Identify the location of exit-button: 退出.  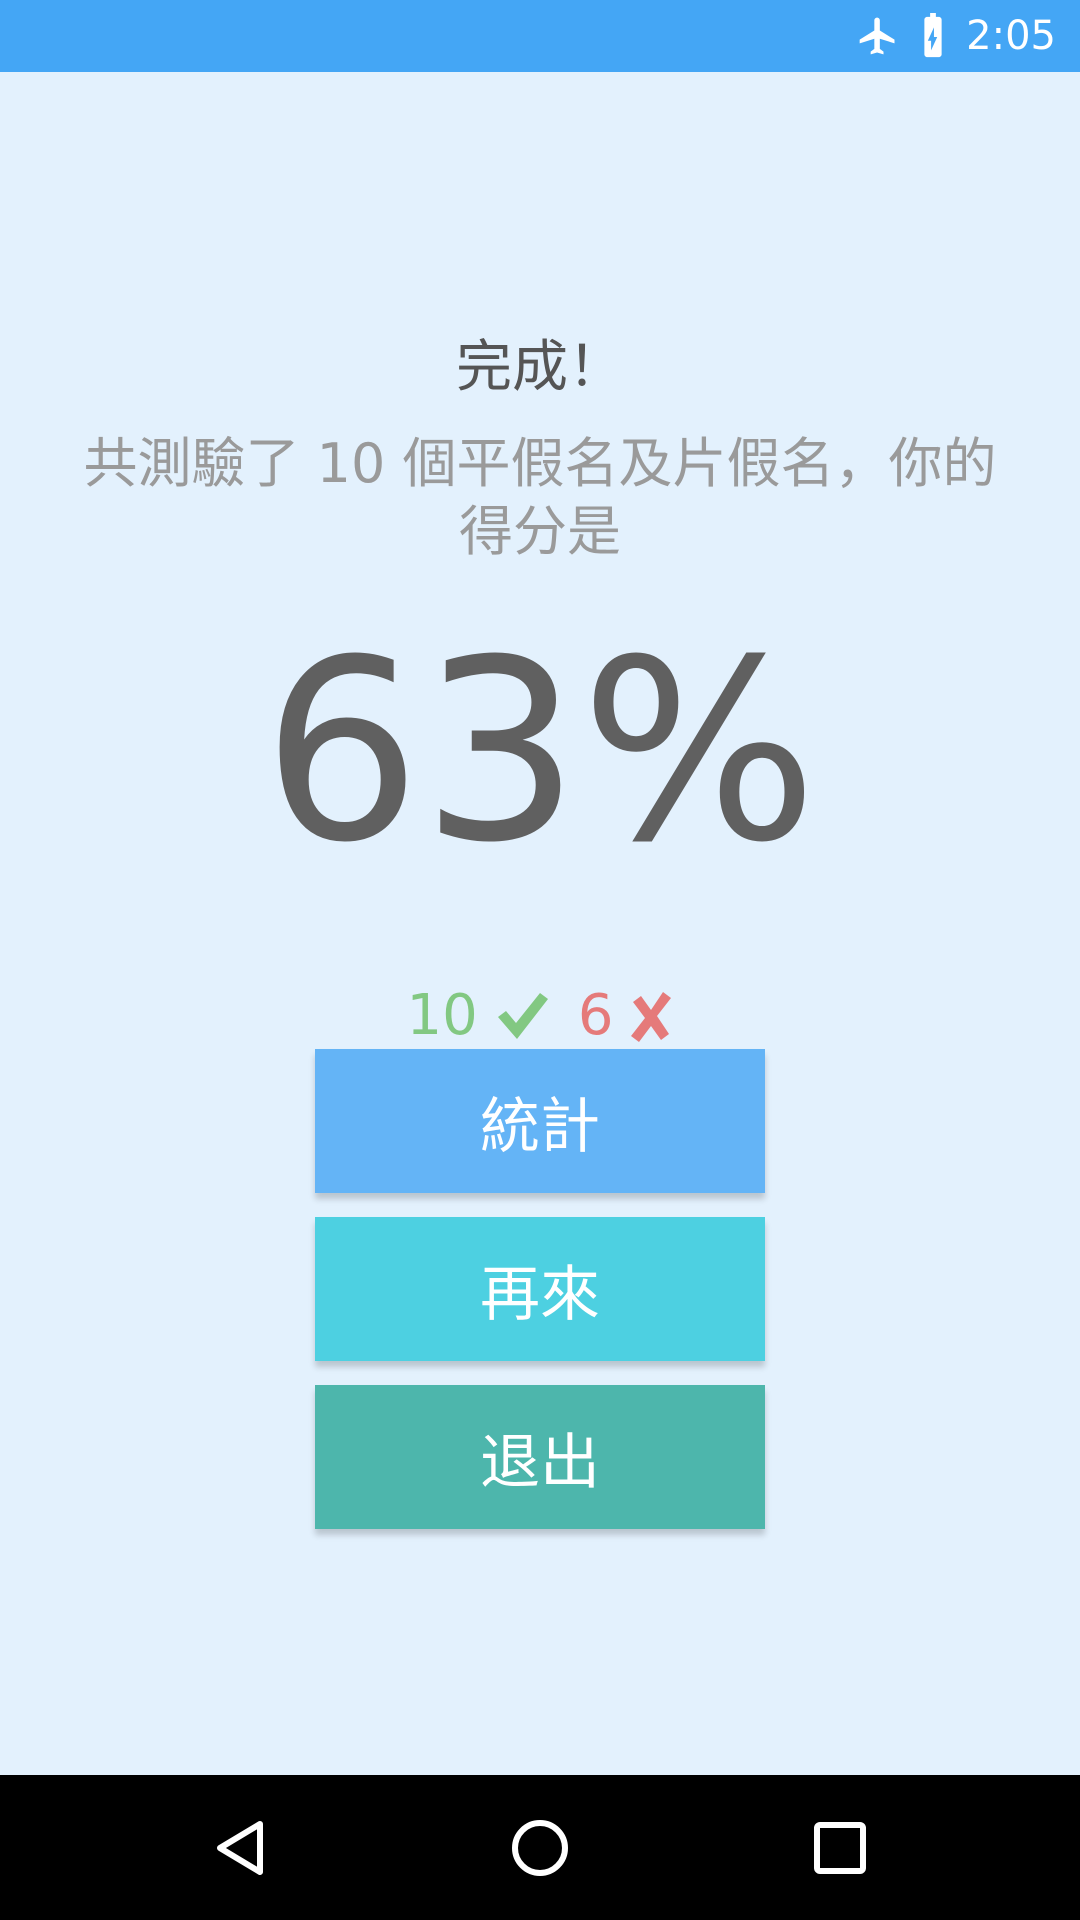
(540, 1457).